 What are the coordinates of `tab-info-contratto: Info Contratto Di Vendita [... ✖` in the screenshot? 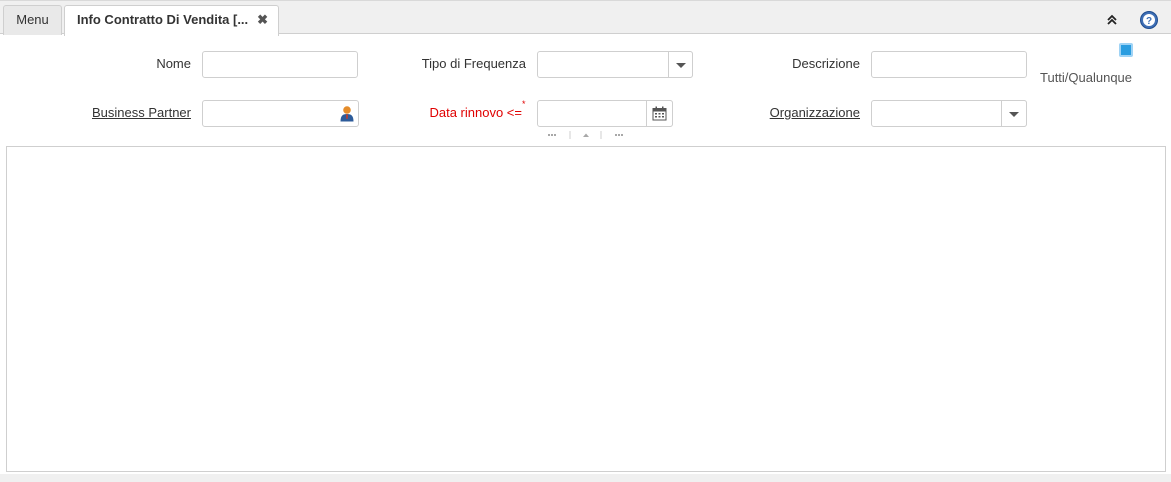 It's located at (171, 20).